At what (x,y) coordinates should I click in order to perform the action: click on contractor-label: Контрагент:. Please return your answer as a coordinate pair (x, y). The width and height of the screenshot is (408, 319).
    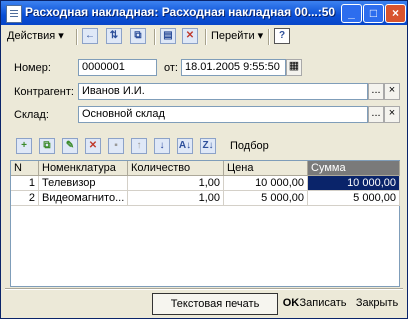
    Looking at the image, I should click on (44, 92).